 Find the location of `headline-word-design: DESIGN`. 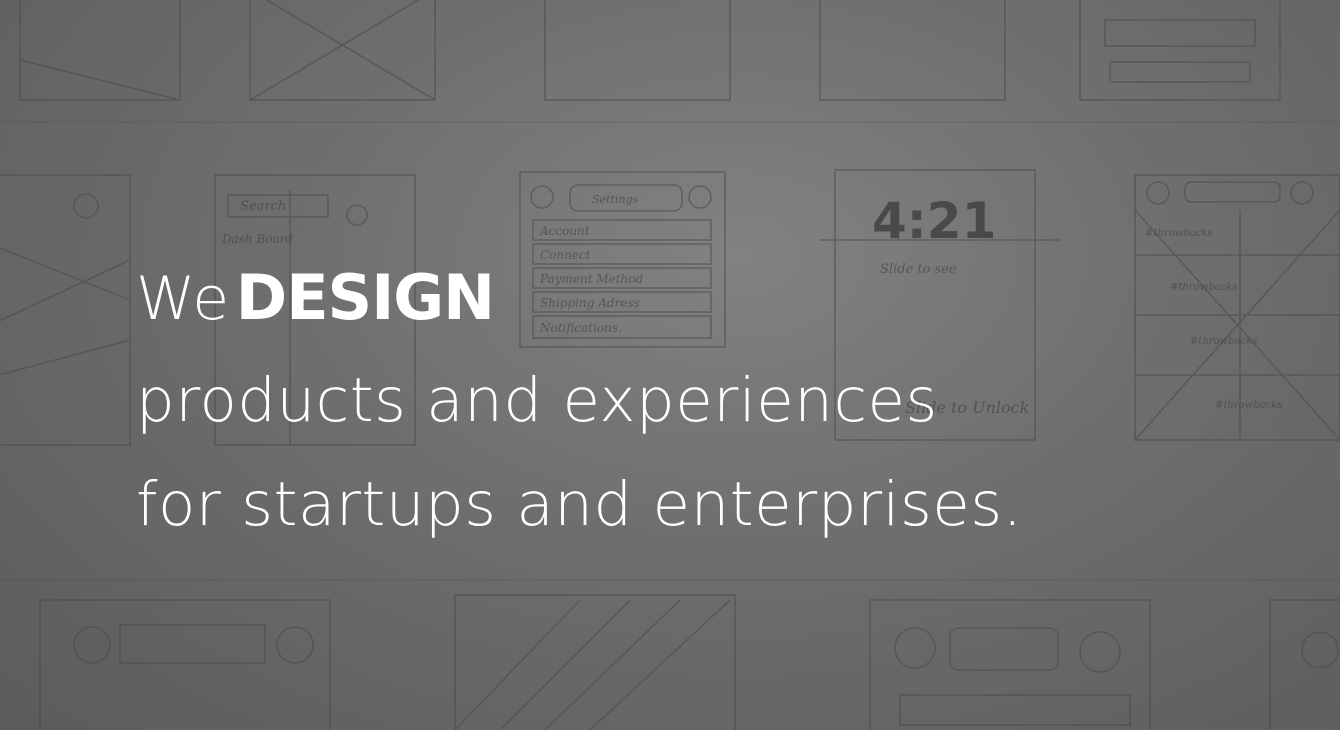

headline-word-design: DESIGN is located at coordinates (365, 297).